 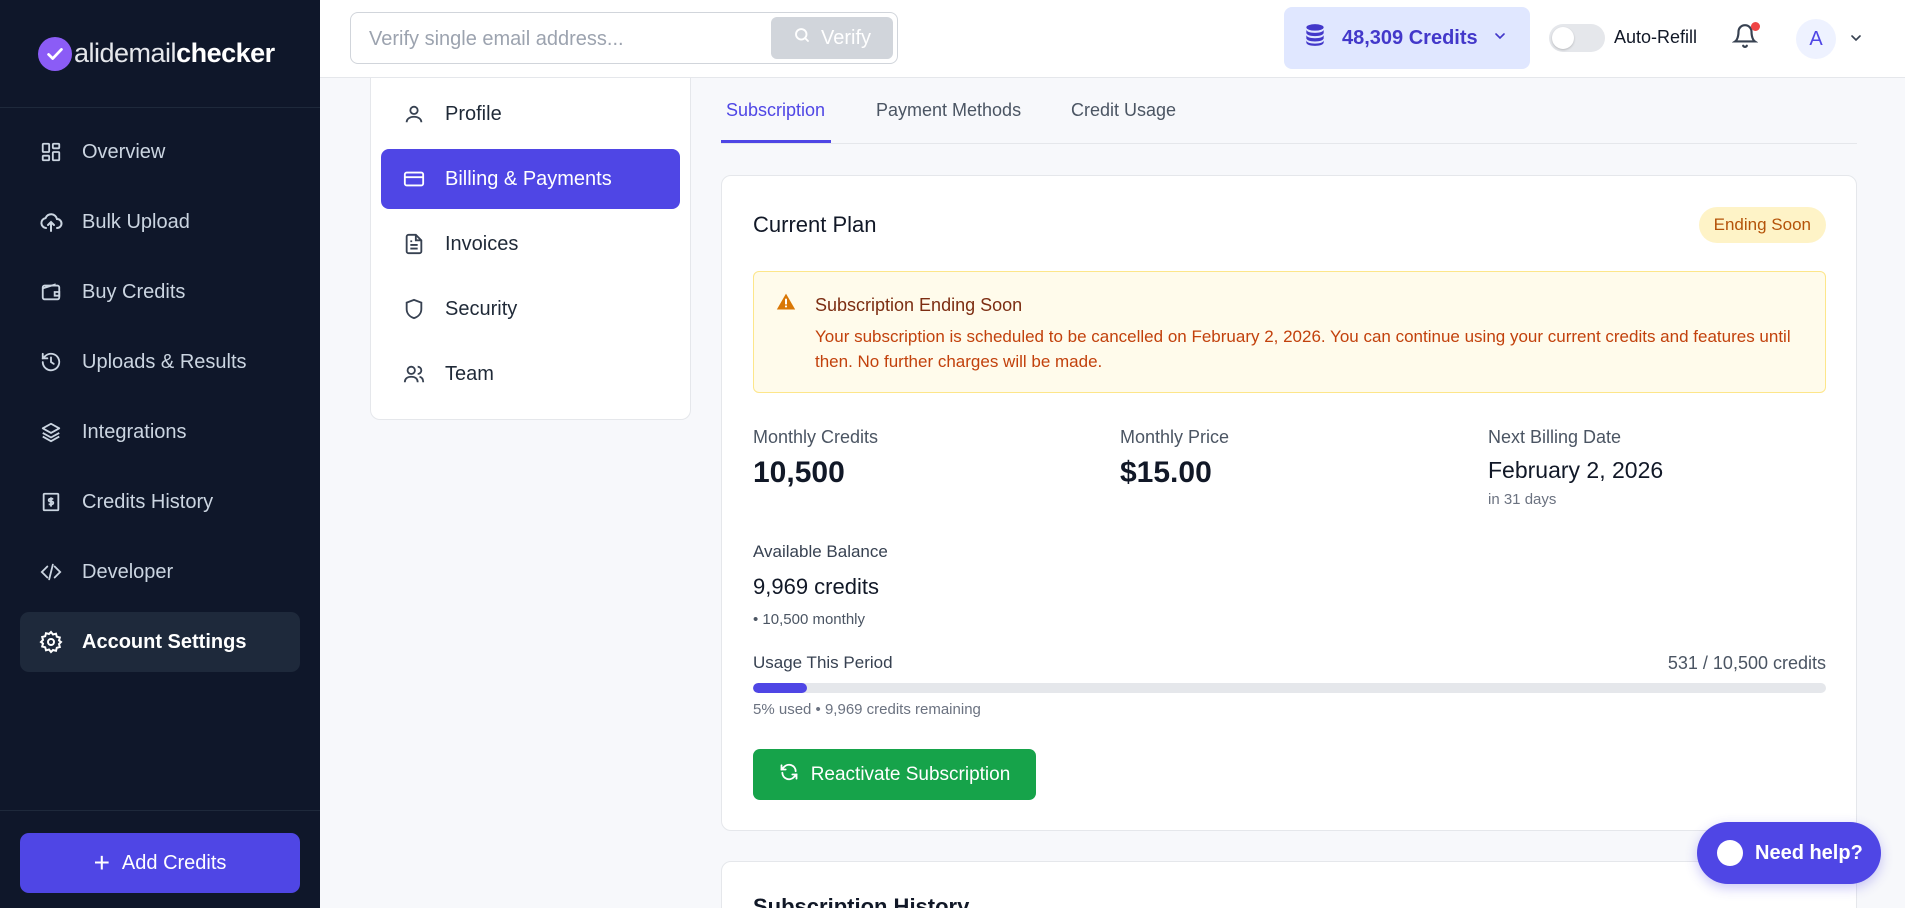 What do you see at coordinates (164, 641) in the screenshot?
I see `sidebar-item-label: Account Settings` at bounding box center [164, 641].